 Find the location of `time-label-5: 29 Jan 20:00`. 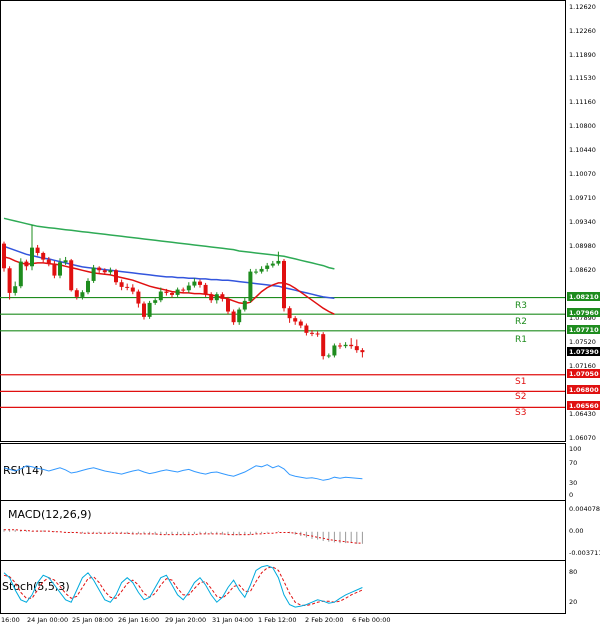

time-label-5: 29 Jan 20:00 is located at coordinates (185, 620).